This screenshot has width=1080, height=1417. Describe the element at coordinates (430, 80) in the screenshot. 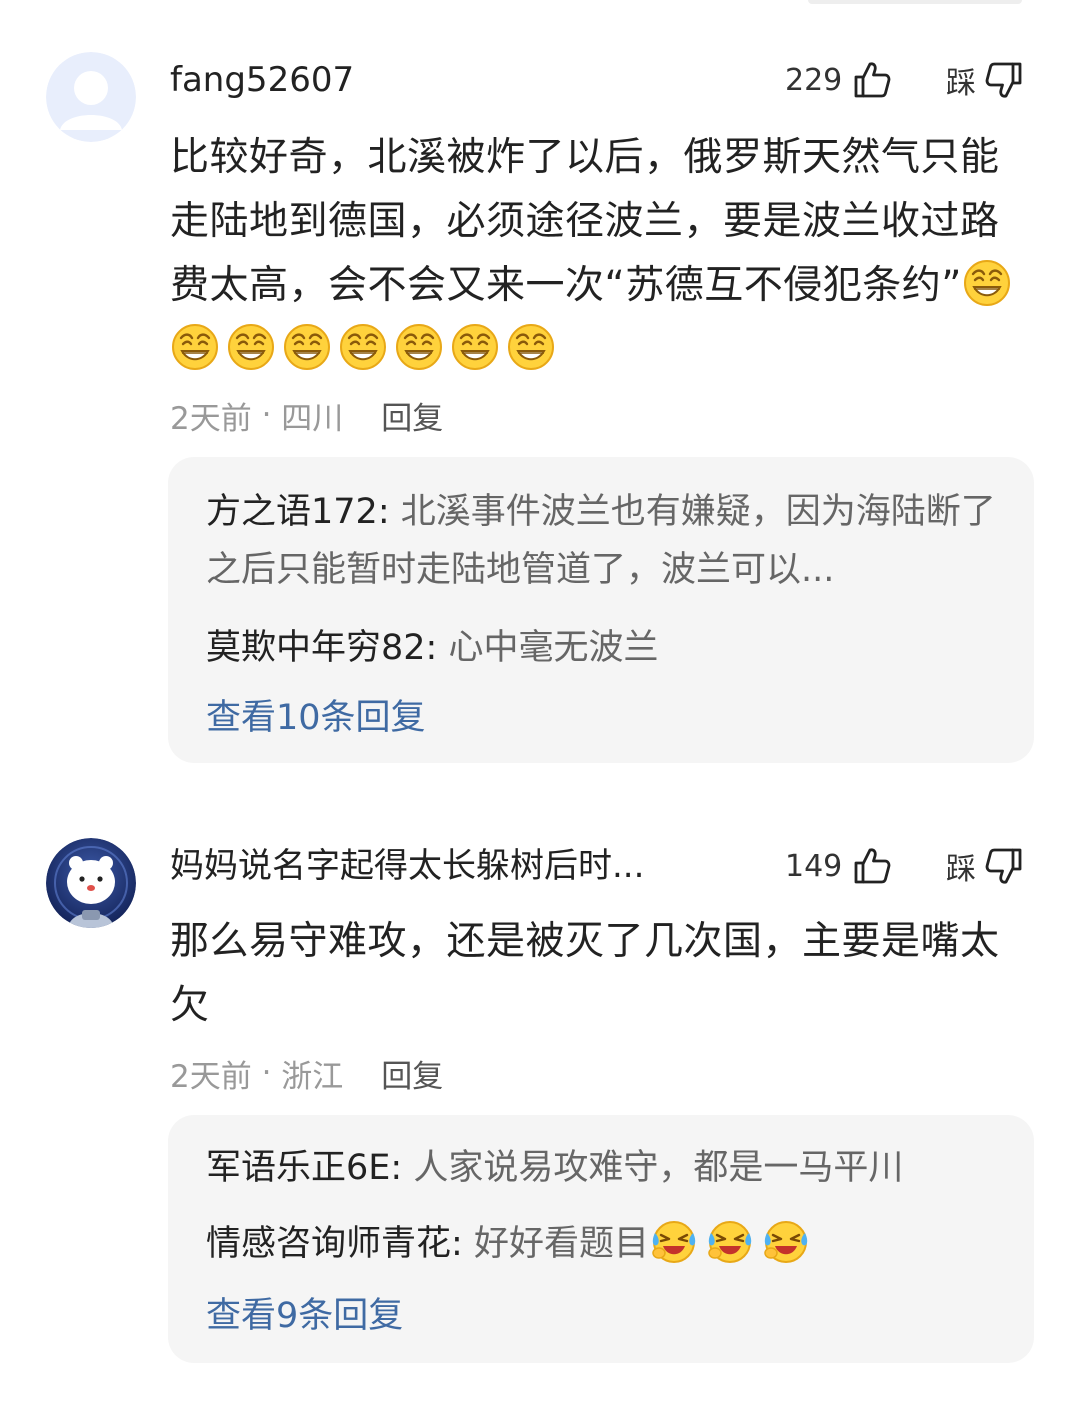

I see `username: fang52607` at that location.